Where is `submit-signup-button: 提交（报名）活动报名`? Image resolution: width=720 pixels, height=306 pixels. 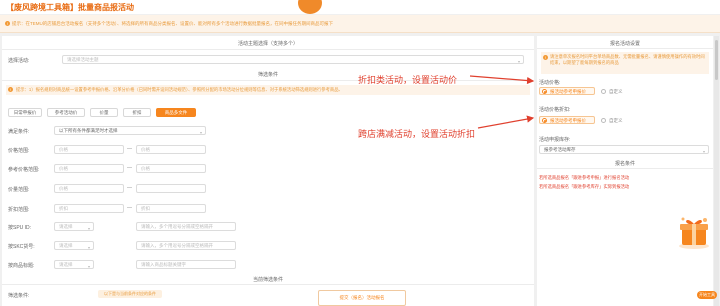 submit-signup-button: 提交（报名）活动报名 is located at coordinates (362, 298).